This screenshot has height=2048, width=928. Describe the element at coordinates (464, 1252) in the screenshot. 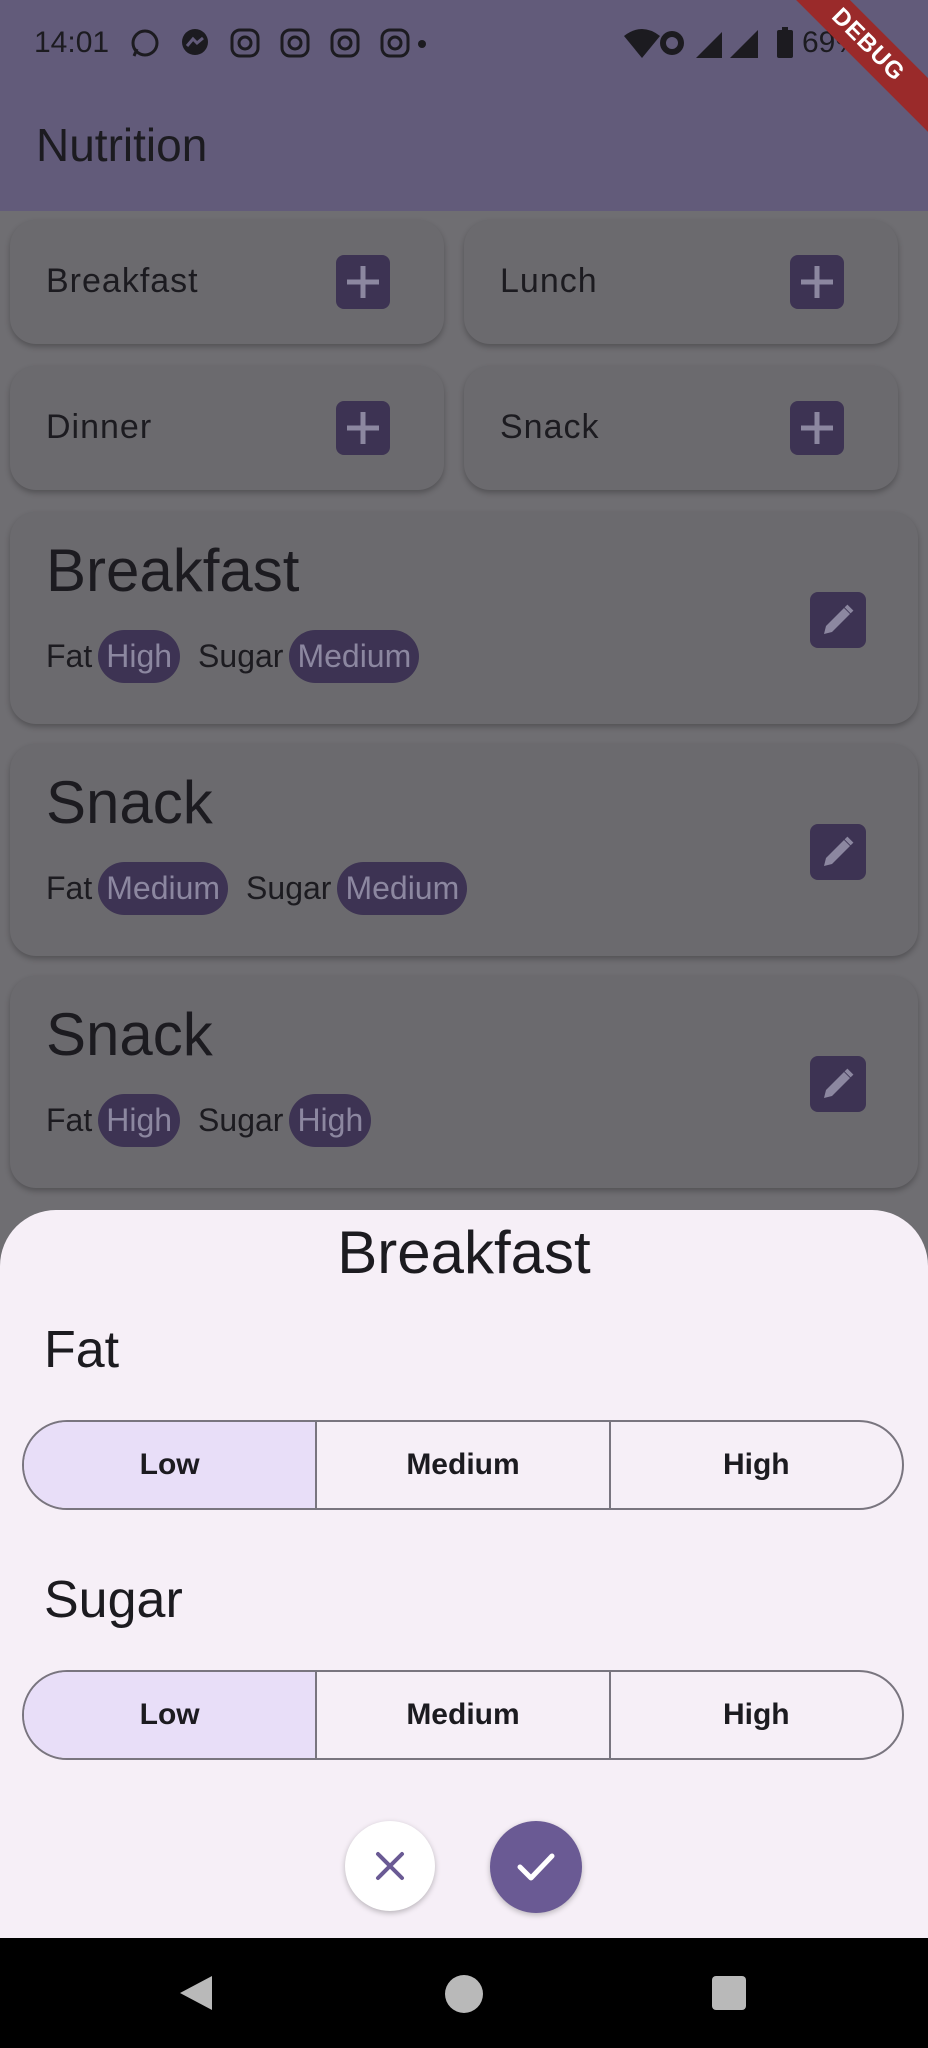

I see `sheet-title: Breakfast` at that location.